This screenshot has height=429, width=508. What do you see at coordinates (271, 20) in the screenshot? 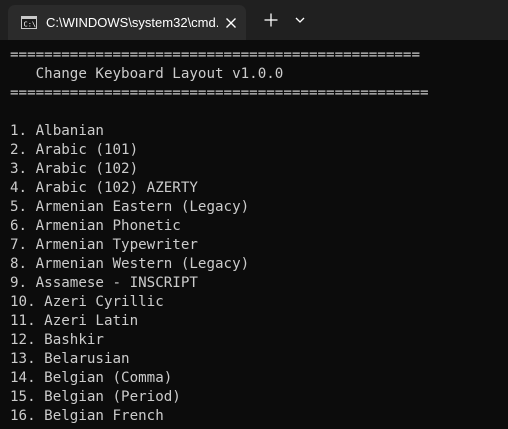
I see `plus-icon` at bounding box center [271, 20].